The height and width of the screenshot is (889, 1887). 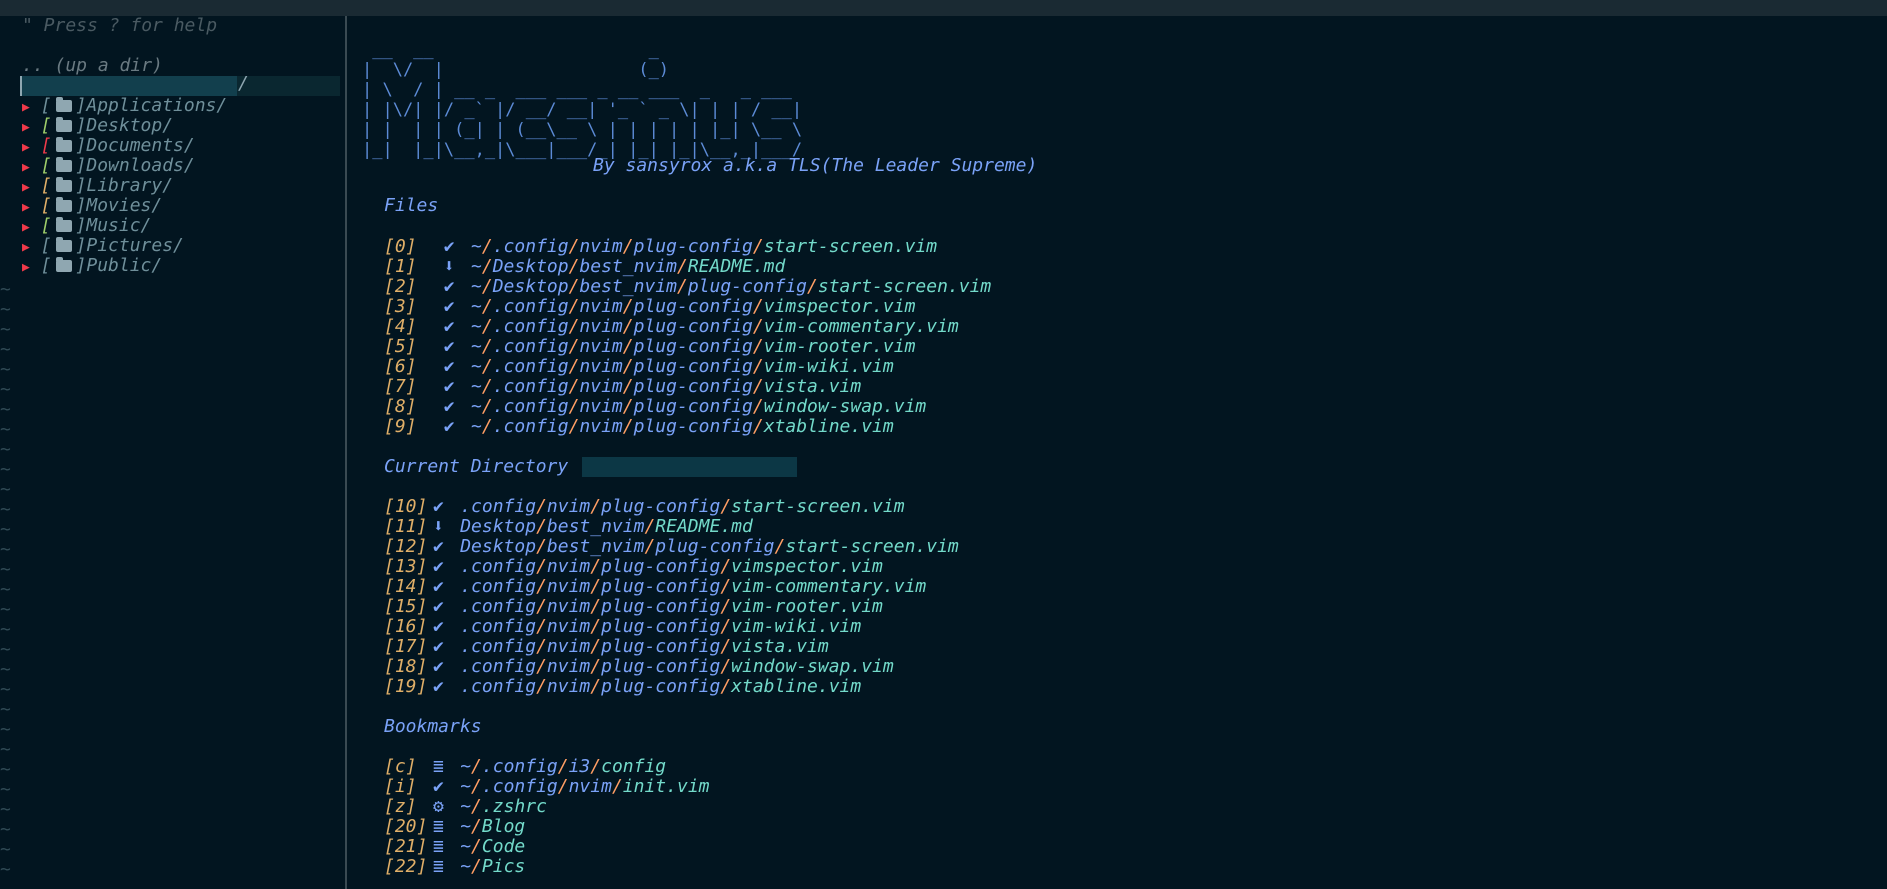 I want to click on start-screen-entry: [1] ⬇ ~/Desktop/best_nvim/README.md, so click(x=584, y=267).